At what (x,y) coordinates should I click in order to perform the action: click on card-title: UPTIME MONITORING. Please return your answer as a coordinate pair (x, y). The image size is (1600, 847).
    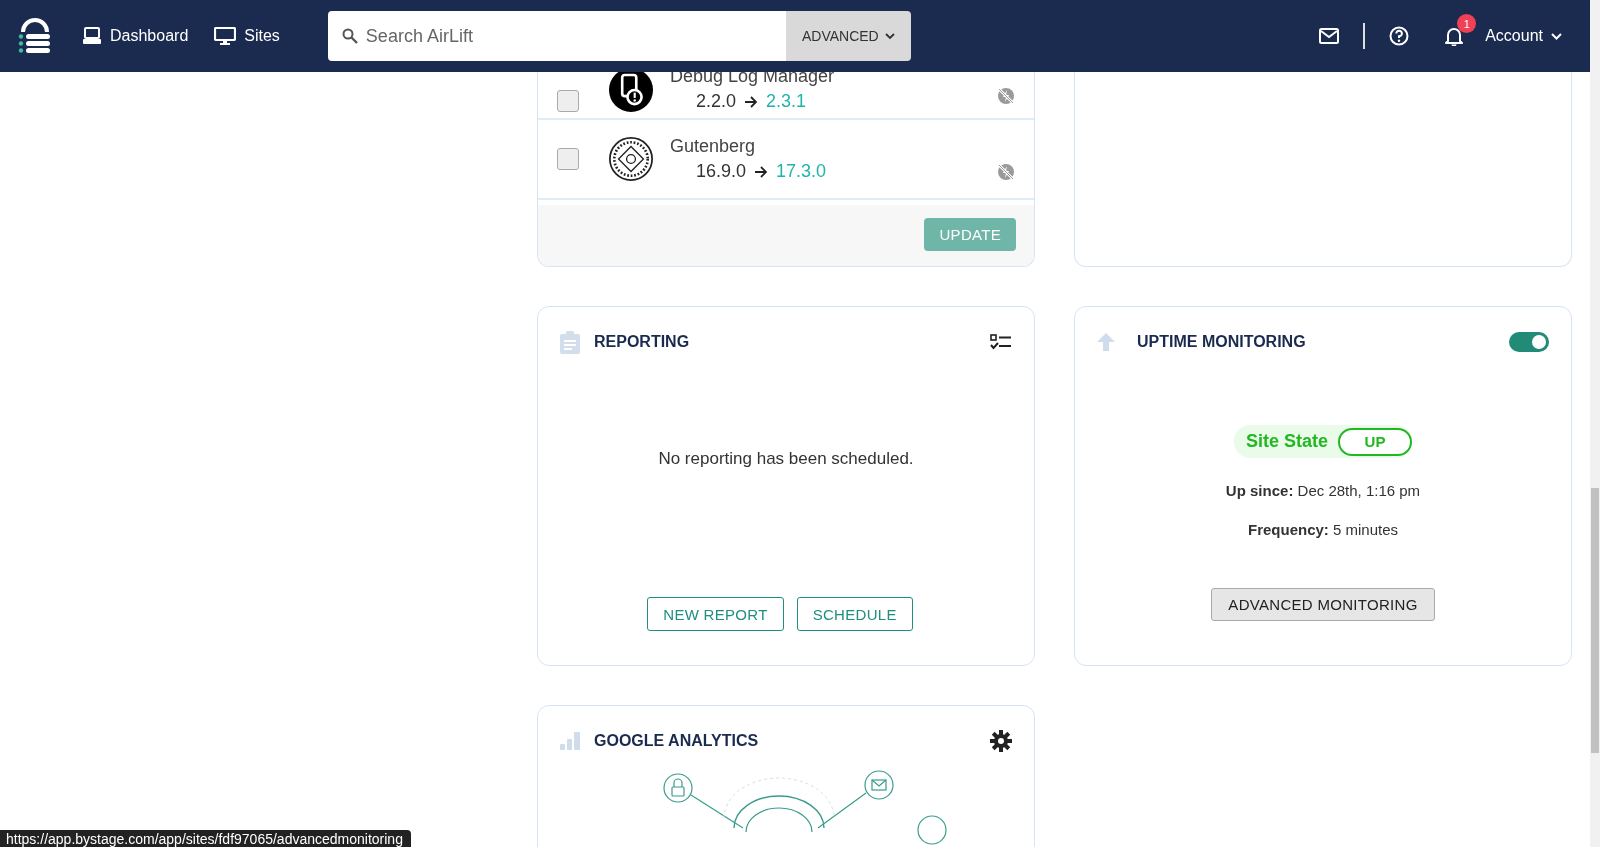
    Looking at the image, I should click on (1221, 342).